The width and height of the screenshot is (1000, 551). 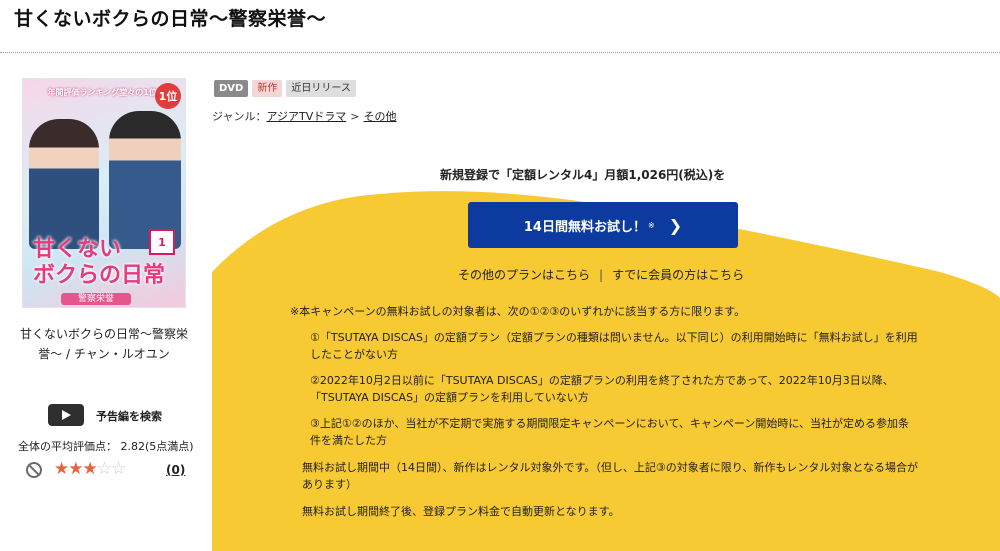 I want to click on tag-new: 新作, so click(x=267, y=88).